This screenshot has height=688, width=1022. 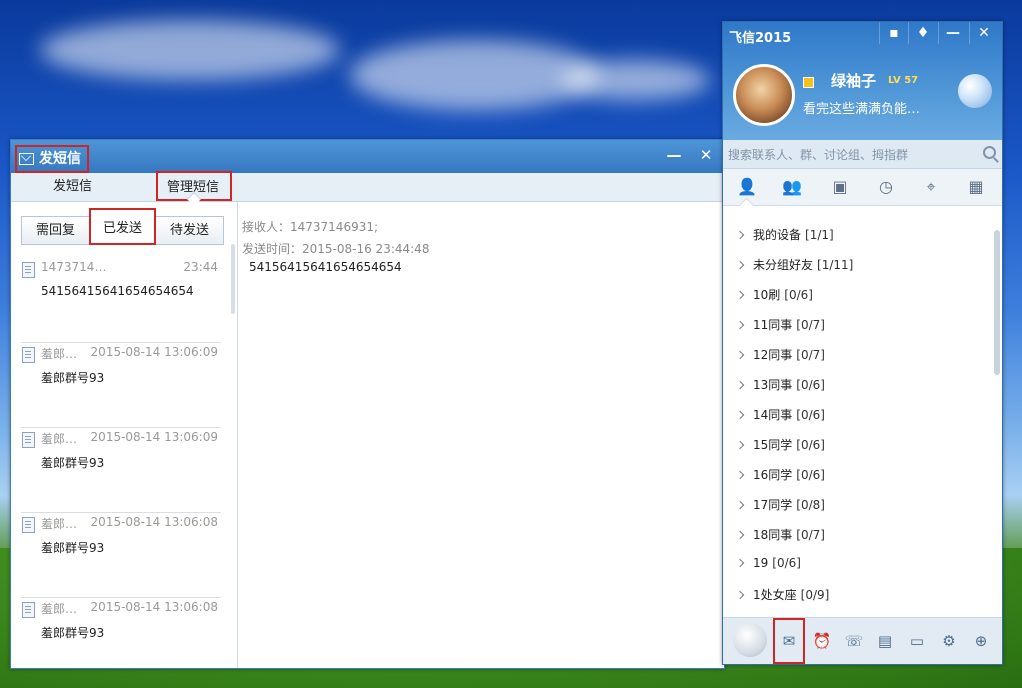 What do you see at coordinates (747, 187) in the screenshot?
I see `contacts-icon: 👤` at bounding box center [747, 187].